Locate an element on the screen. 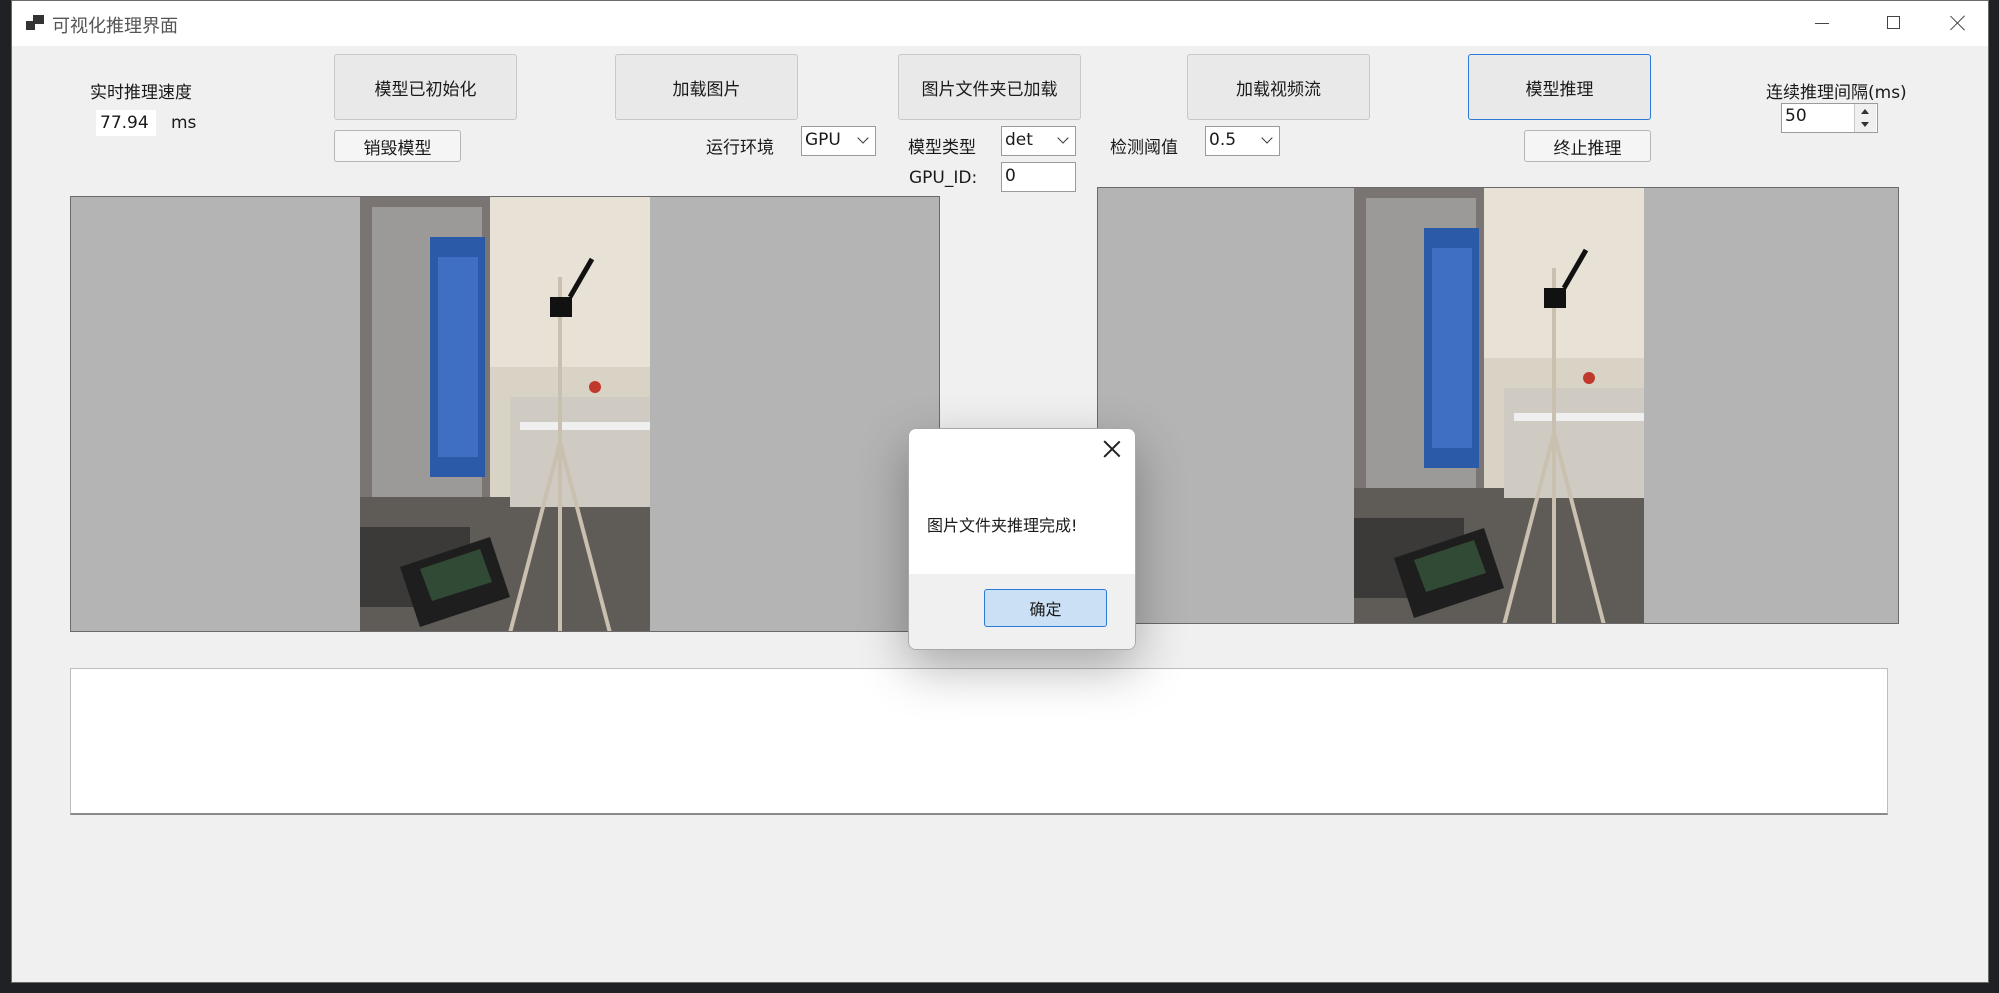 The image size is (1999, 993). input-photo is located at coordinates (505, 414).